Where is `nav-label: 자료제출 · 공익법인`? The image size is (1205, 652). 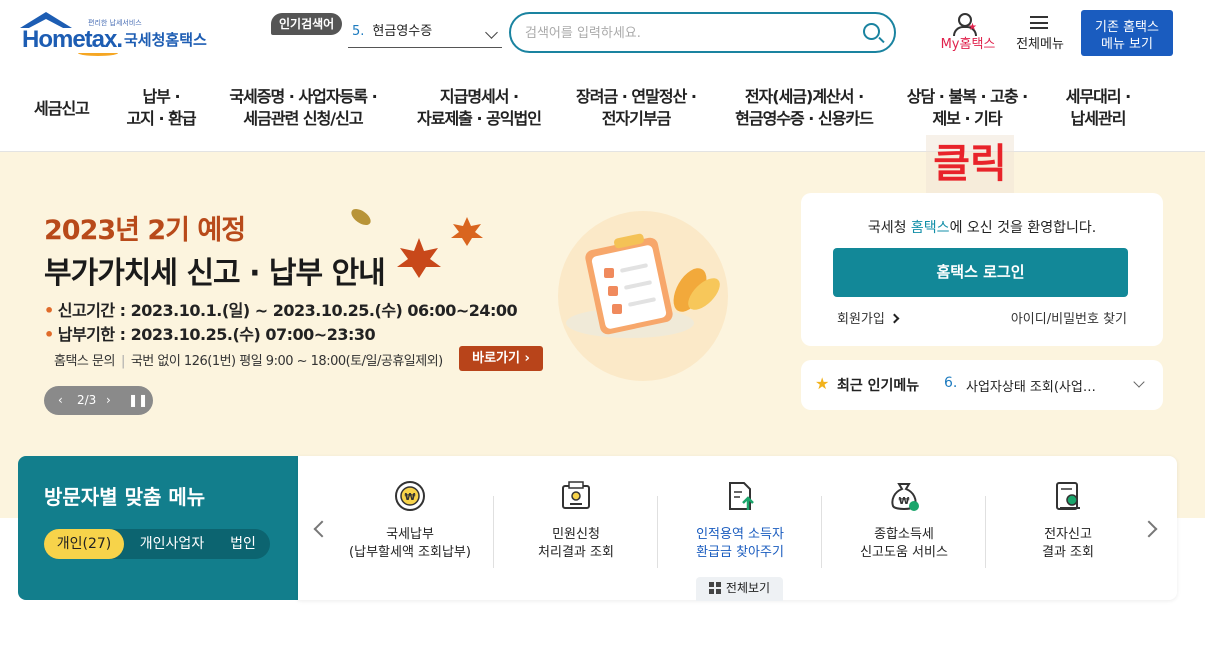
nav-label: 자료제출 · 공익법인 is located at coordinates (479, 118).